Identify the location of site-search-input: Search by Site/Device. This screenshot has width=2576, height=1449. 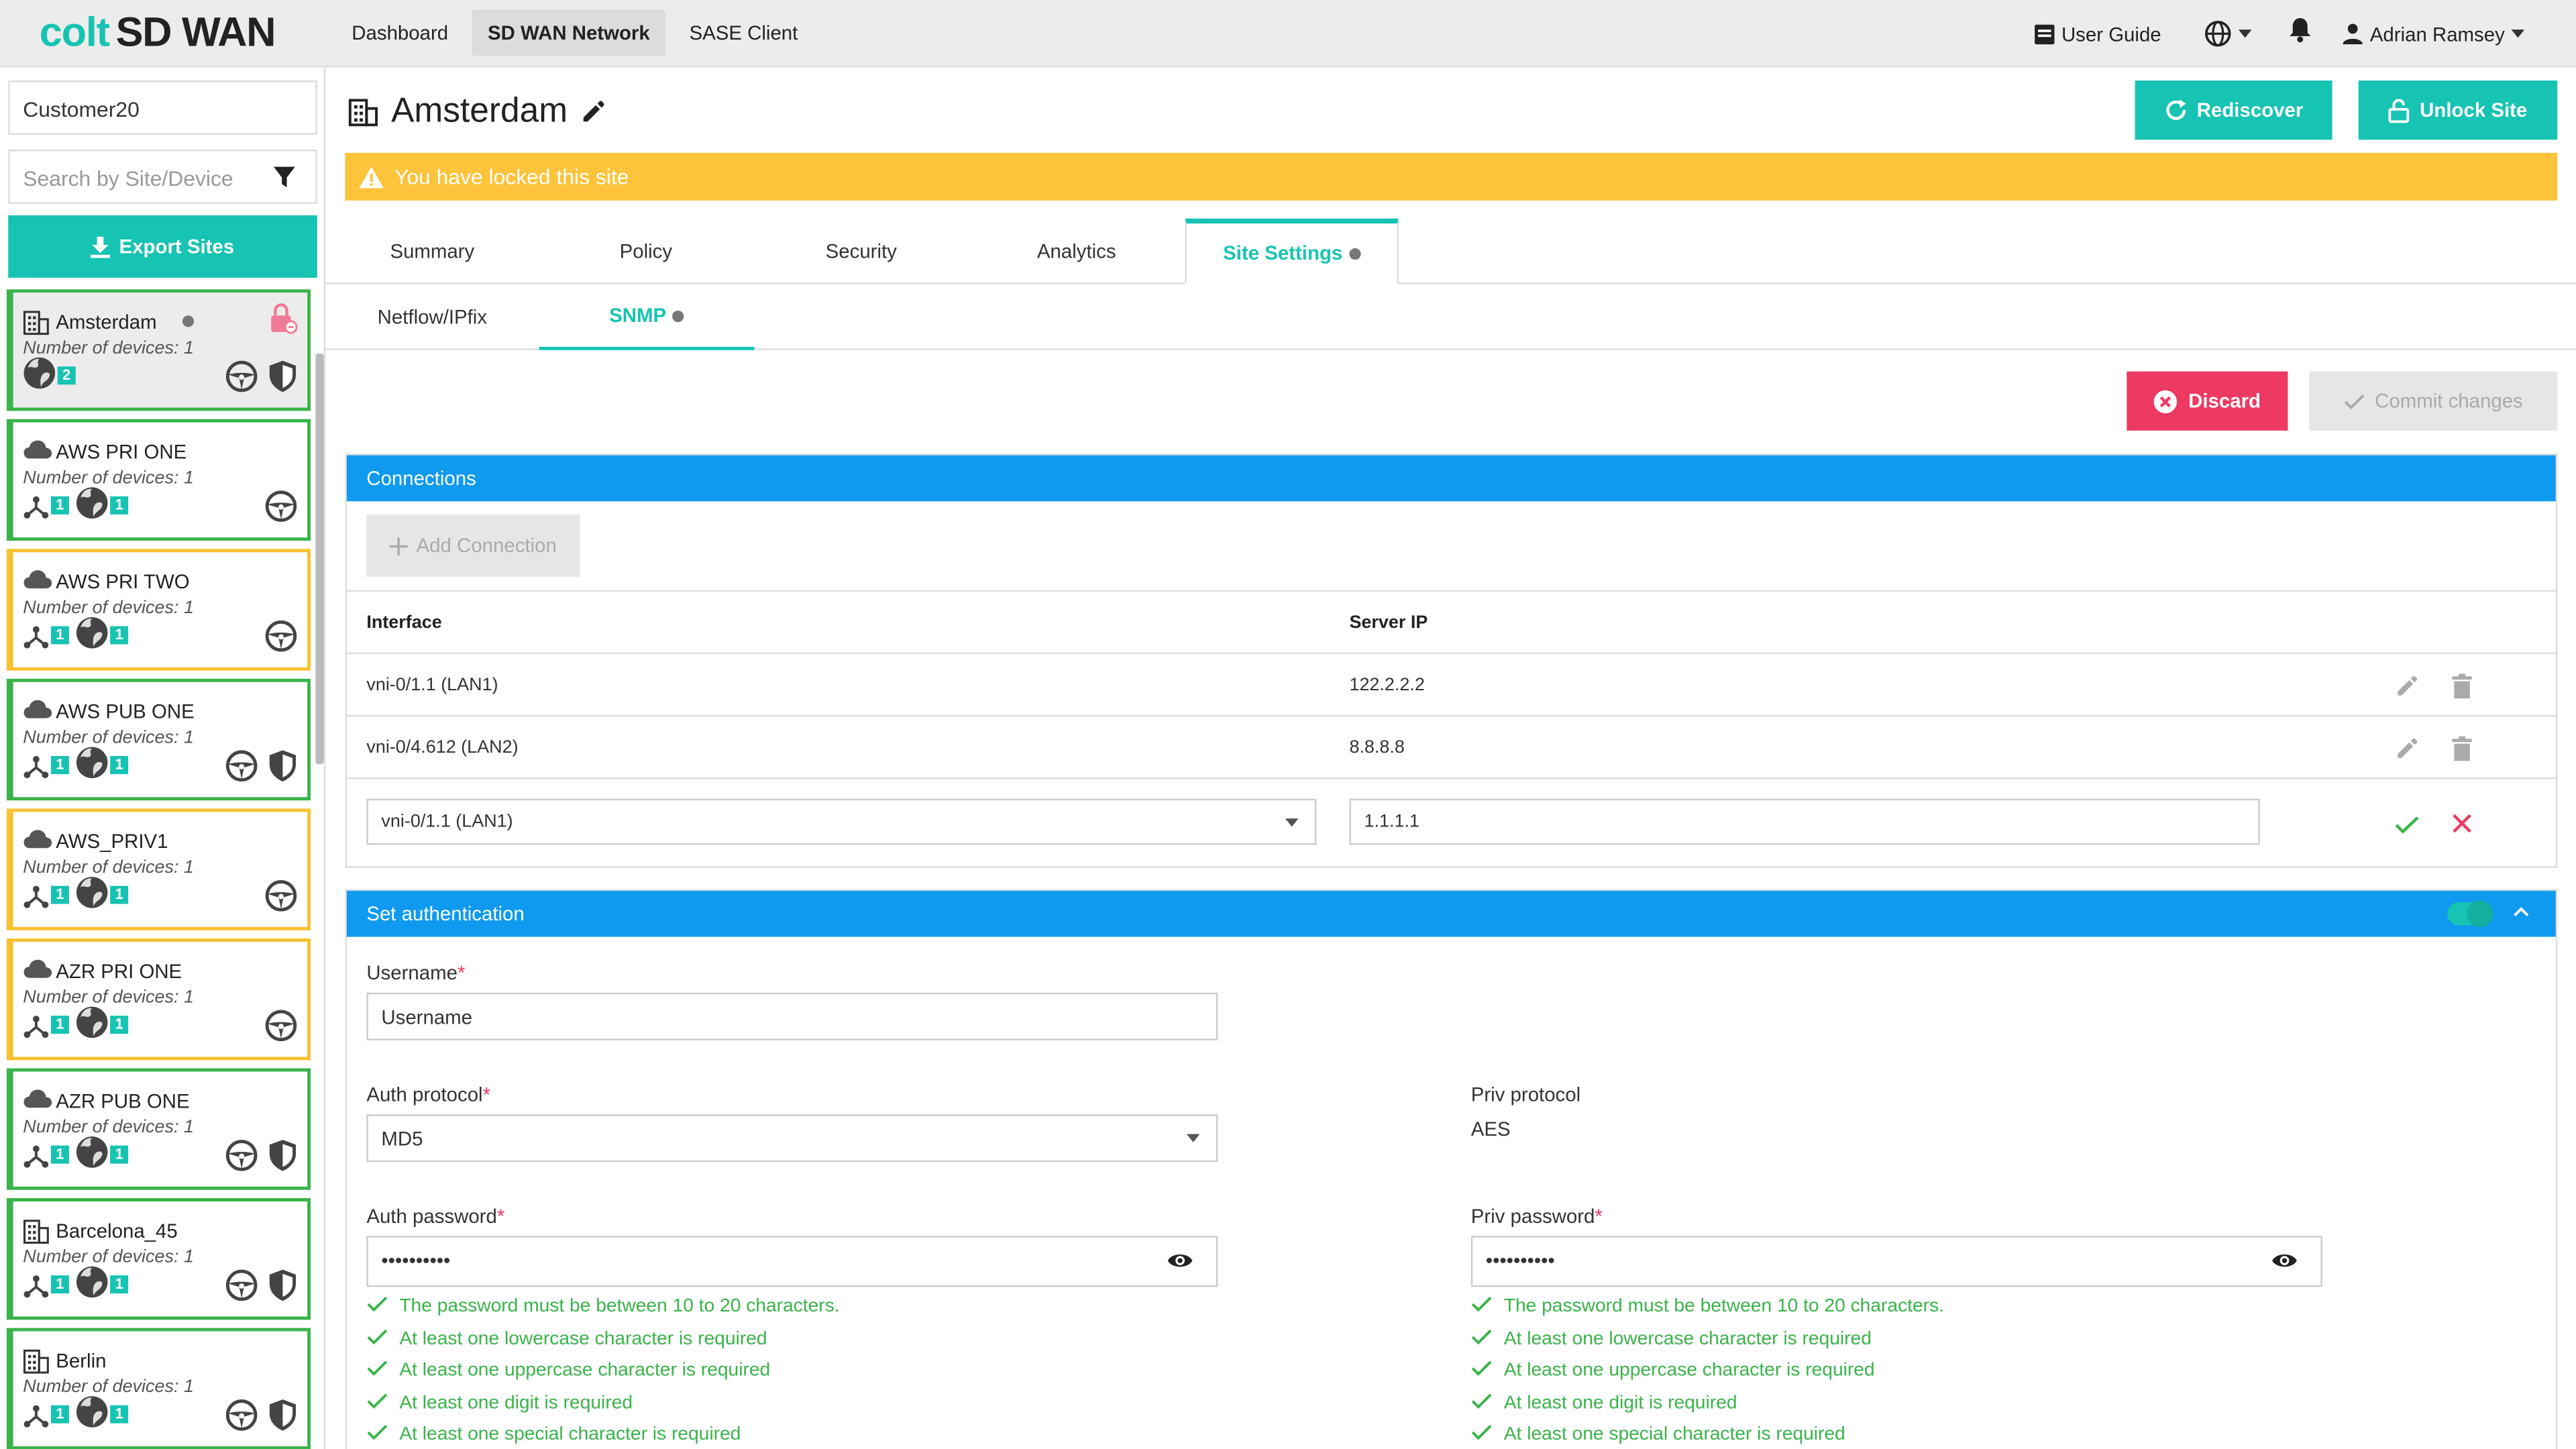
(162, 176).